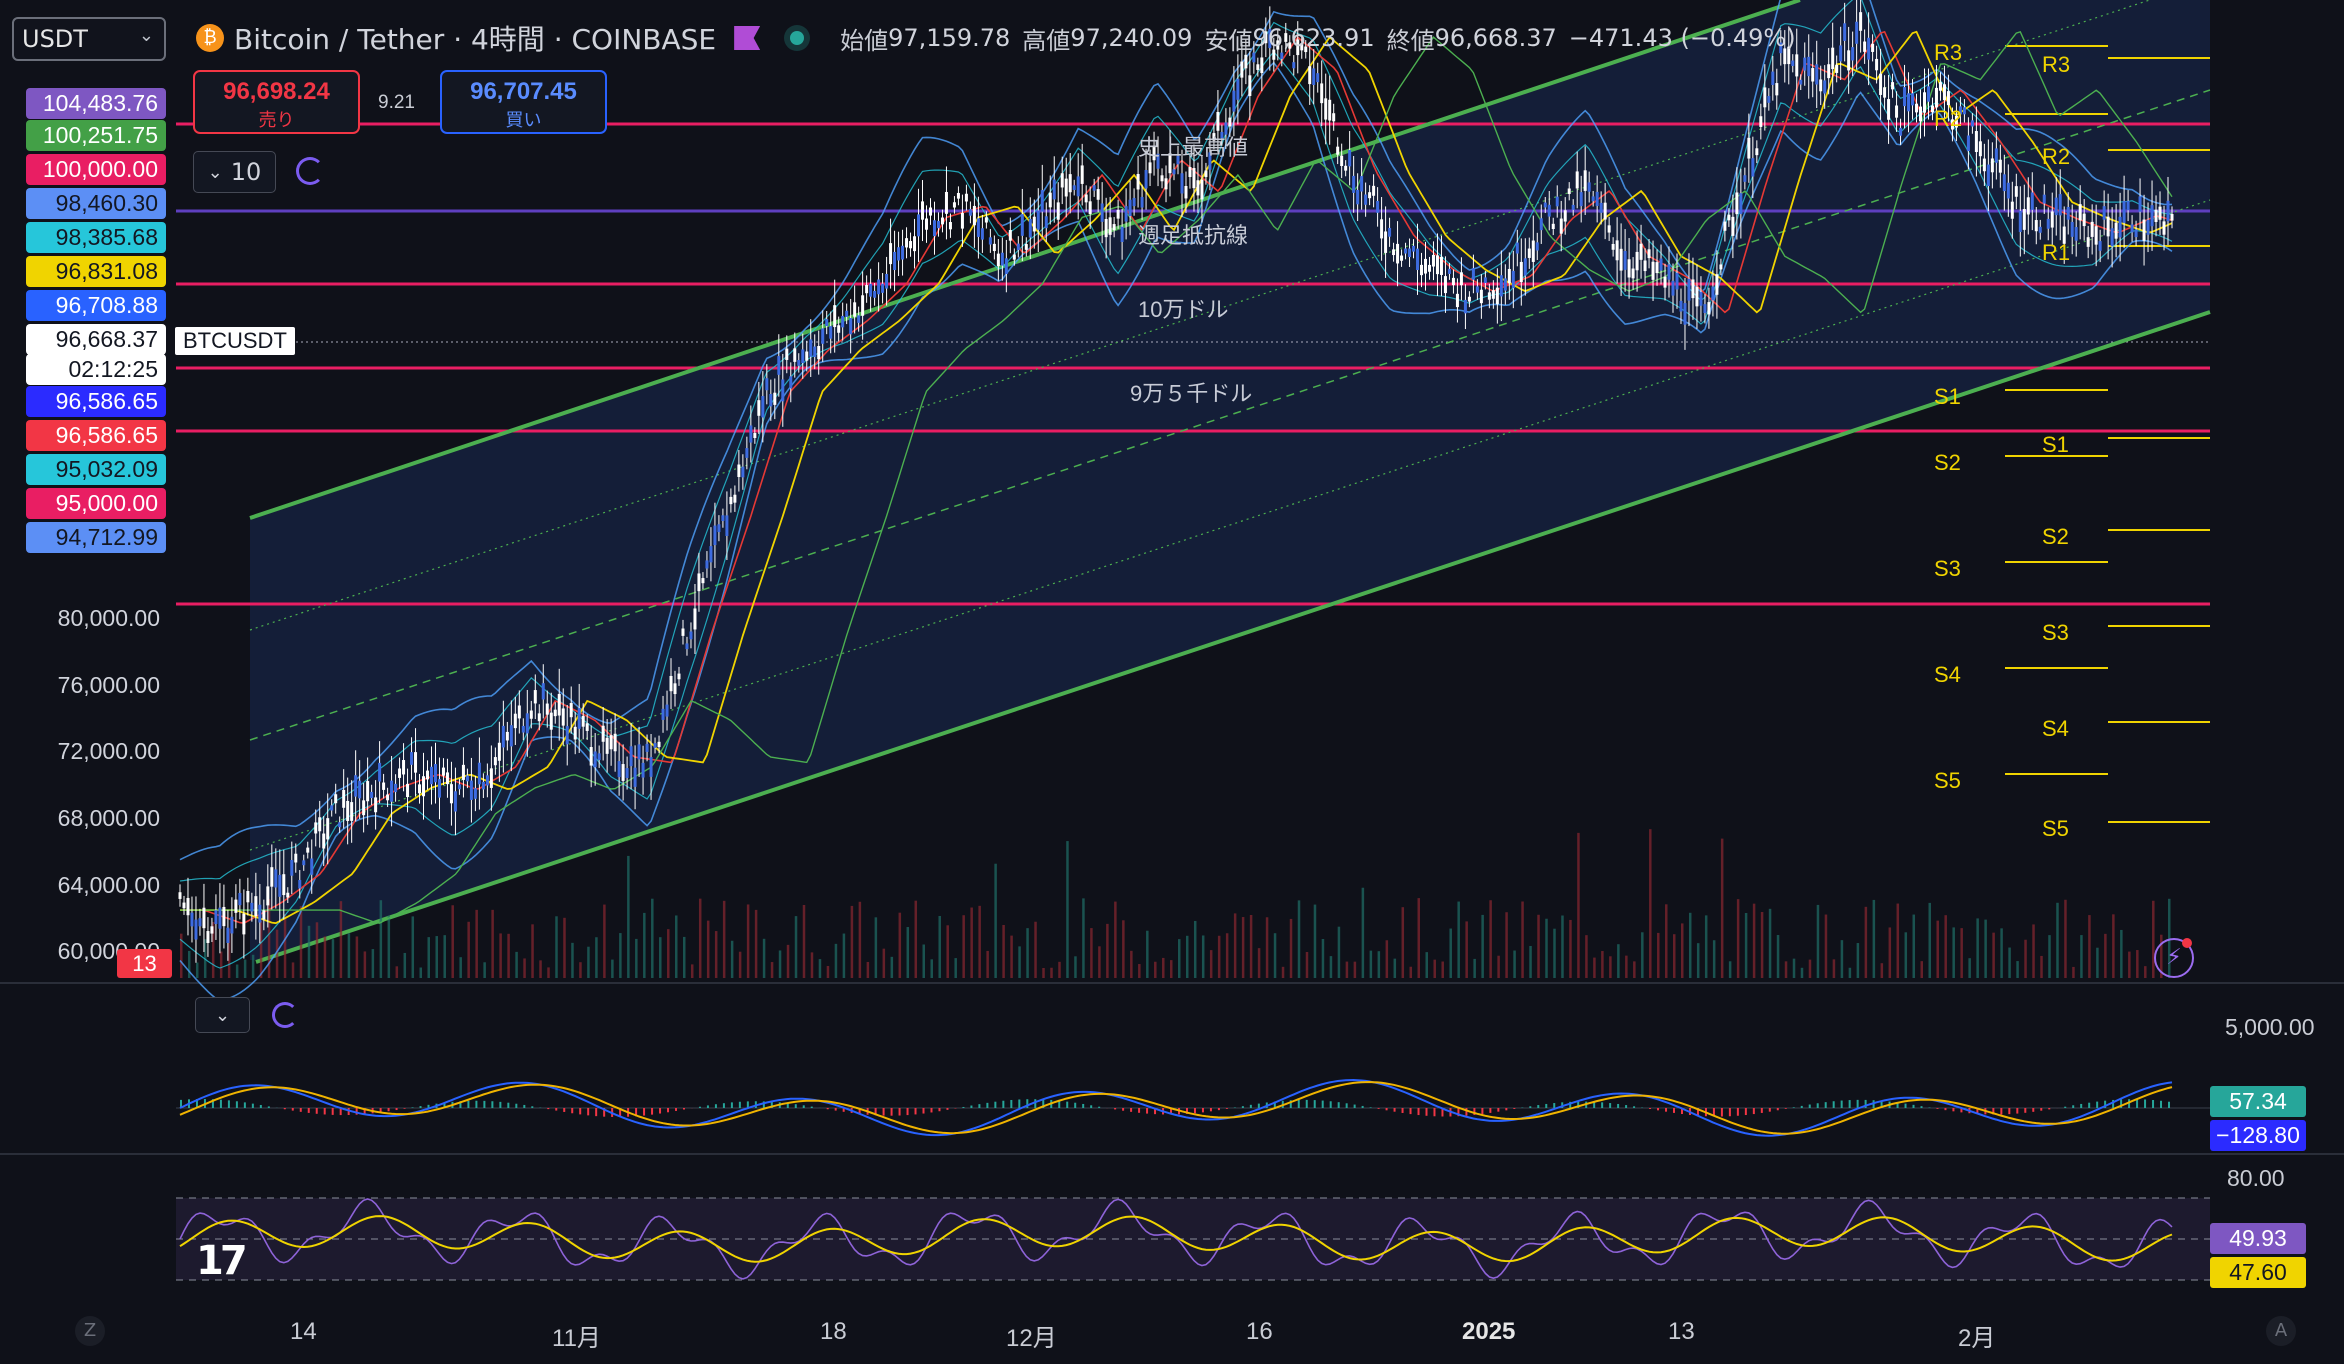 The height and width of the screenshot is (1364, 2344). Describe the element at coordinates (90, 1331) in the screenshot. I see `zoom-z-button: Z` at that location.